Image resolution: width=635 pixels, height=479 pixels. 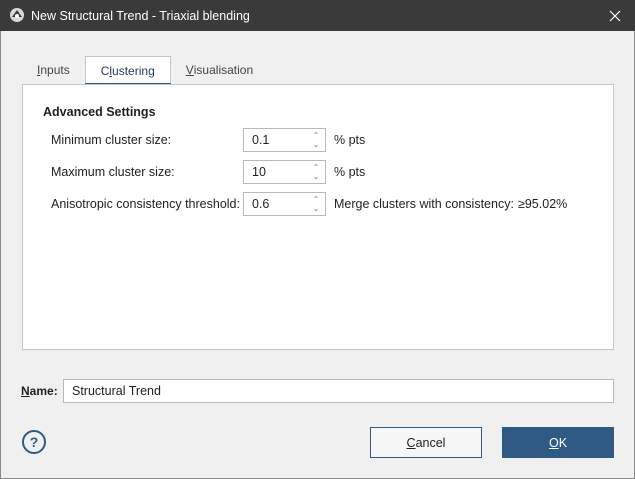 I want to click on tab-inputs: Inputs, so click(x=53, y=70).